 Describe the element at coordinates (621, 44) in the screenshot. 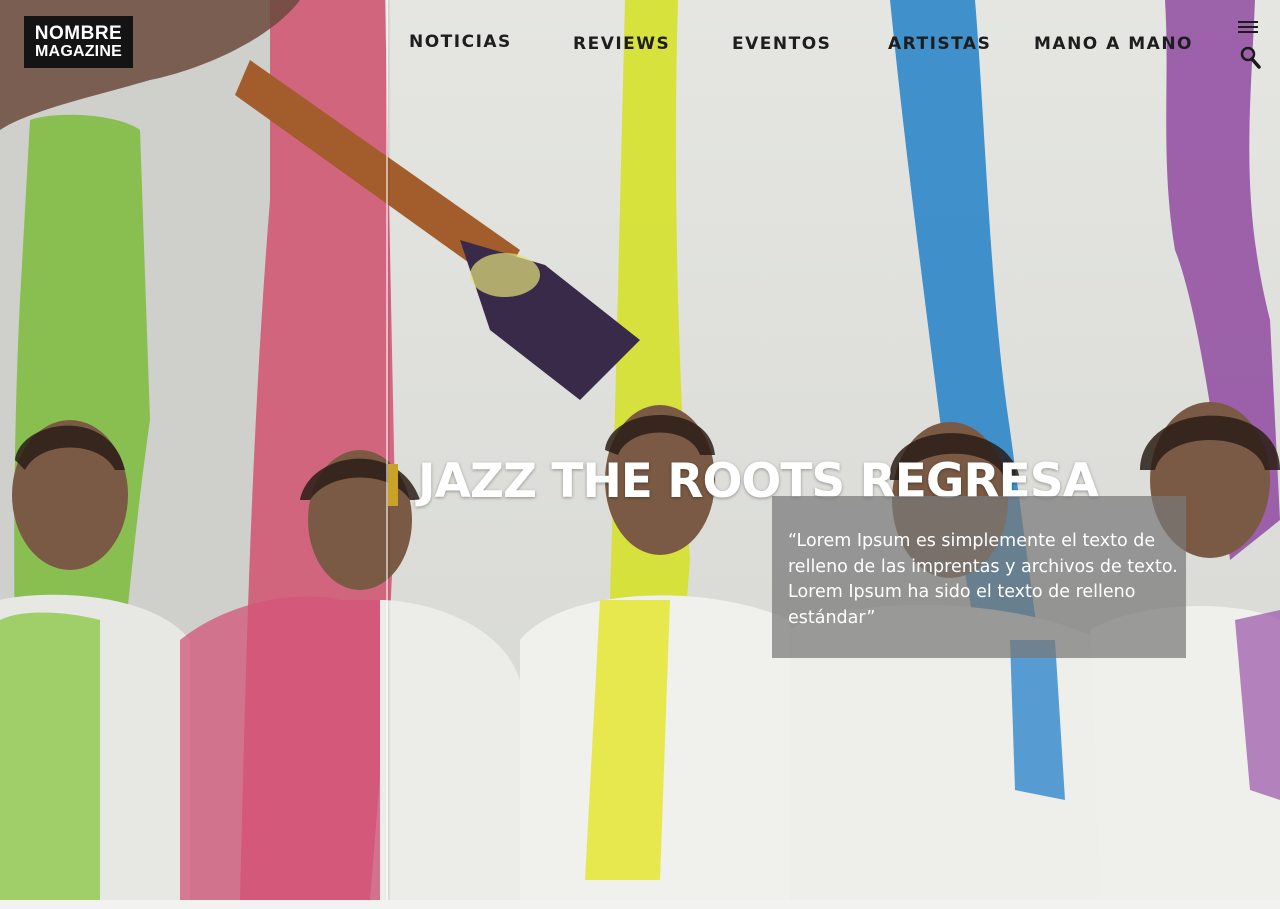

I see `nav-reviews: REVIEWS` at that location.